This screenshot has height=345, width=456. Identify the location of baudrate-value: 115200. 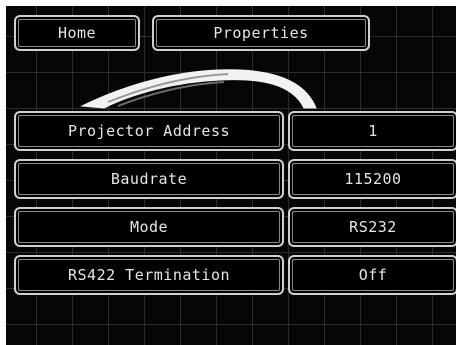
(372, 179).